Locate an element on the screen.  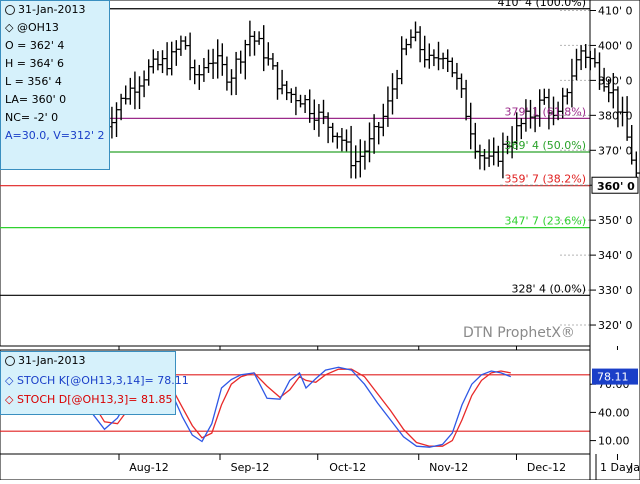
quote-symbol-row: ◇ @OH13 is located at coordinates (32, 27).